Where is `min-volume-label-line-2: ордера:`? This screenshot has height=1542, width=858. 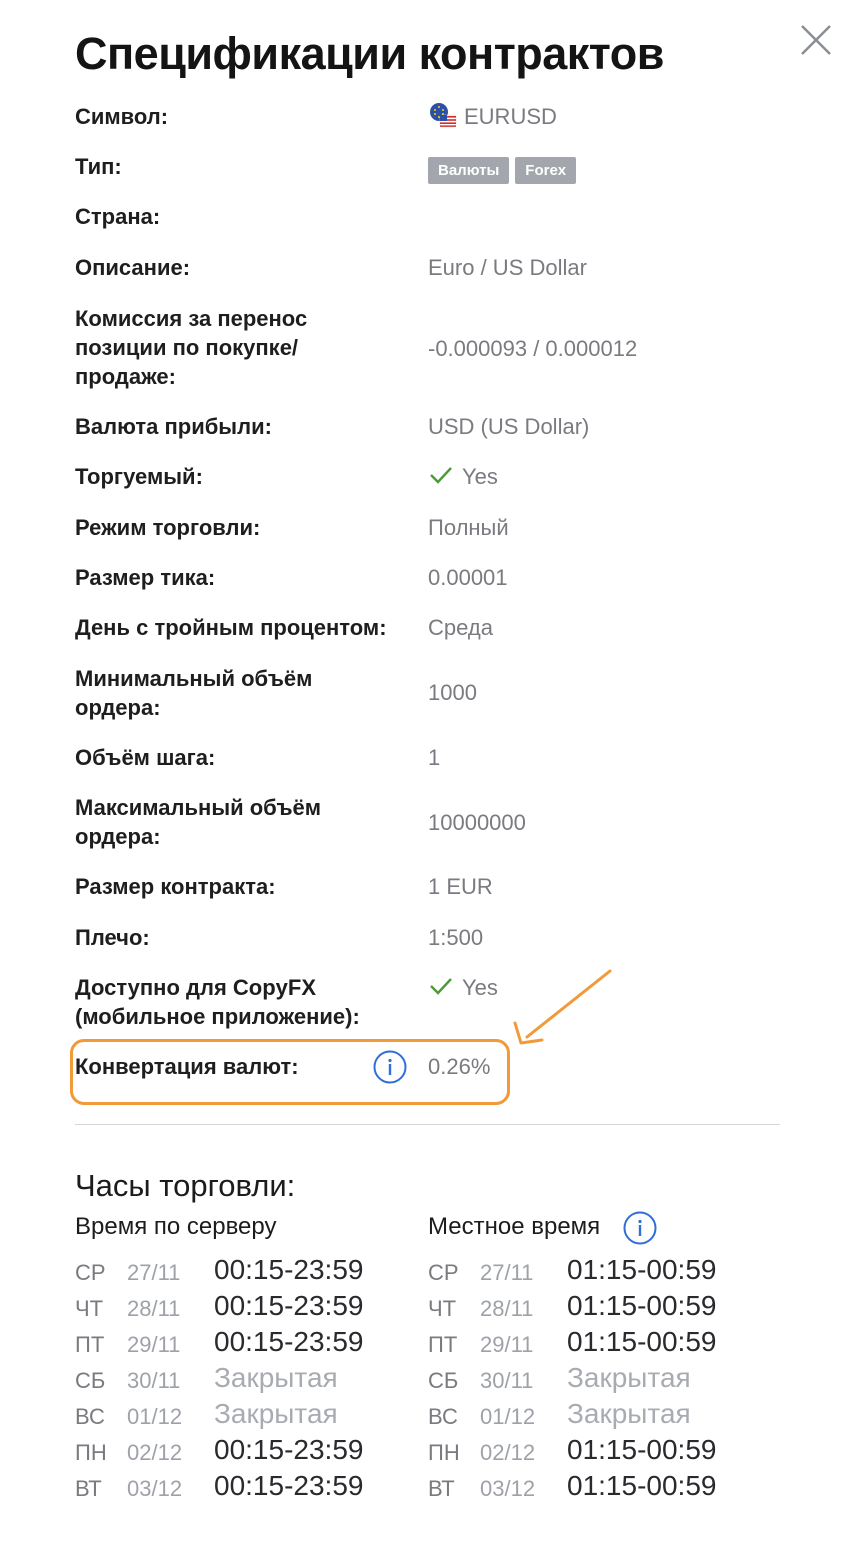 min-volume-label-line-2: ордера: is located at coordinates (118, 707).